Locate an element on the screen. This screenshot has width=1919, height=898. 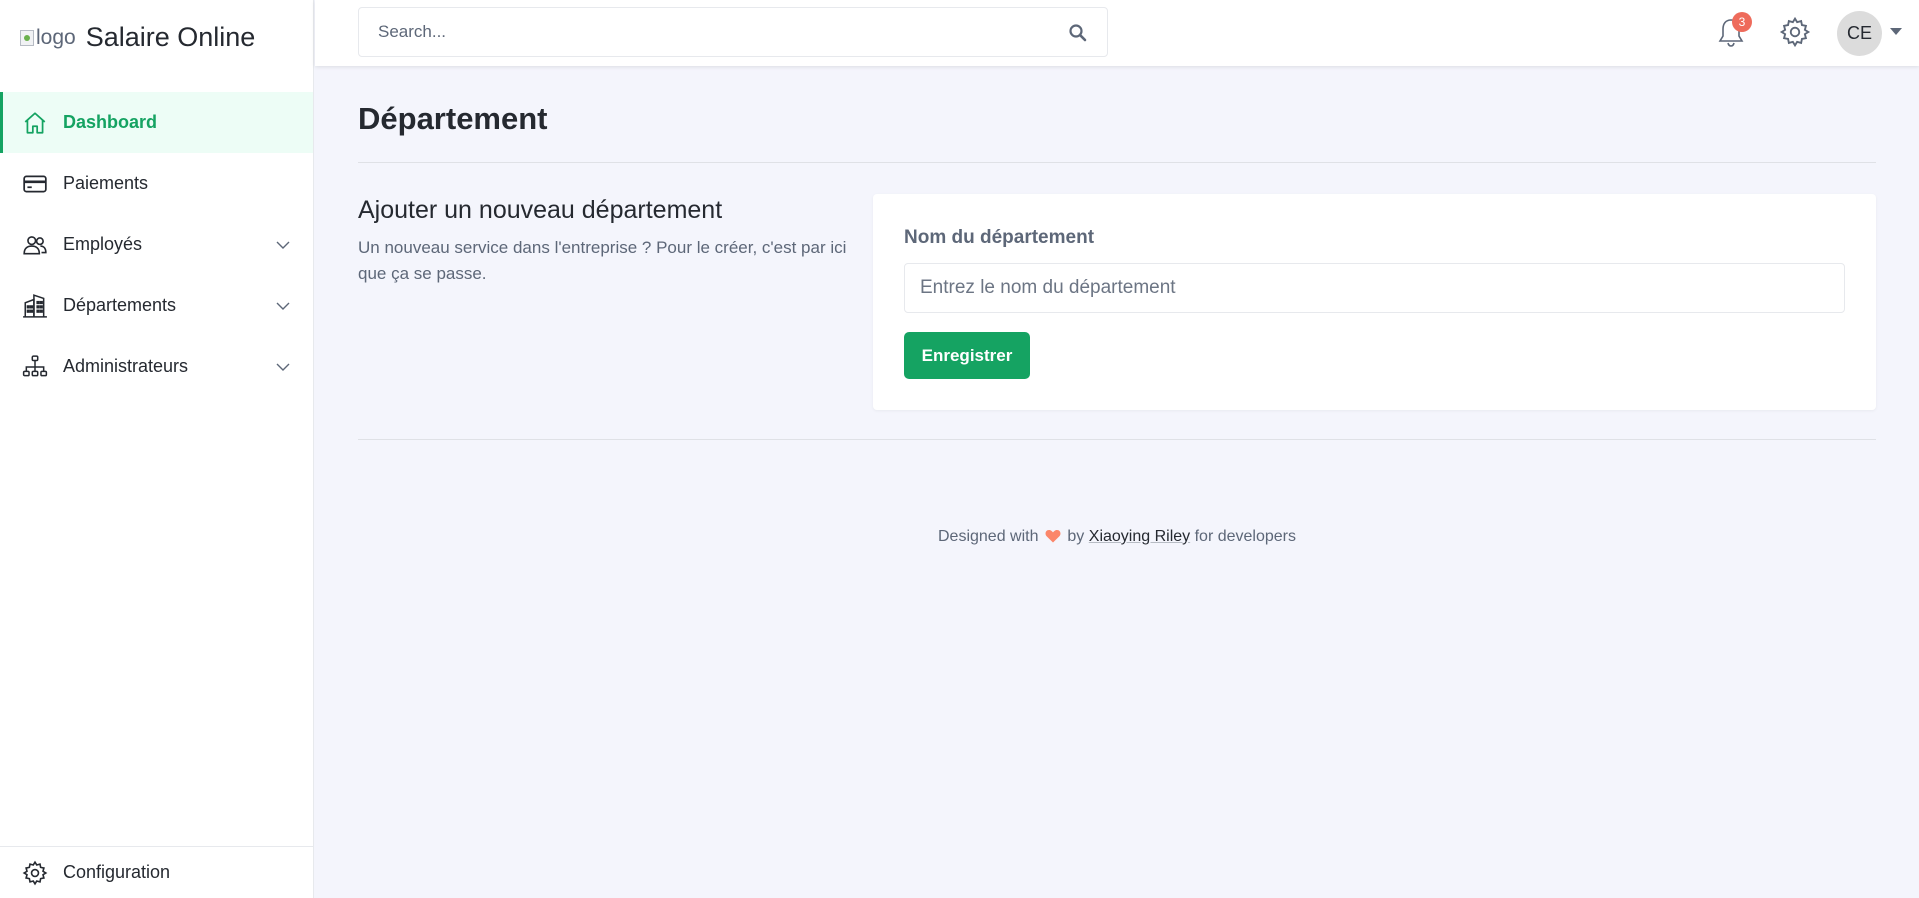
search-icon is located at coordinates (1078, 33).